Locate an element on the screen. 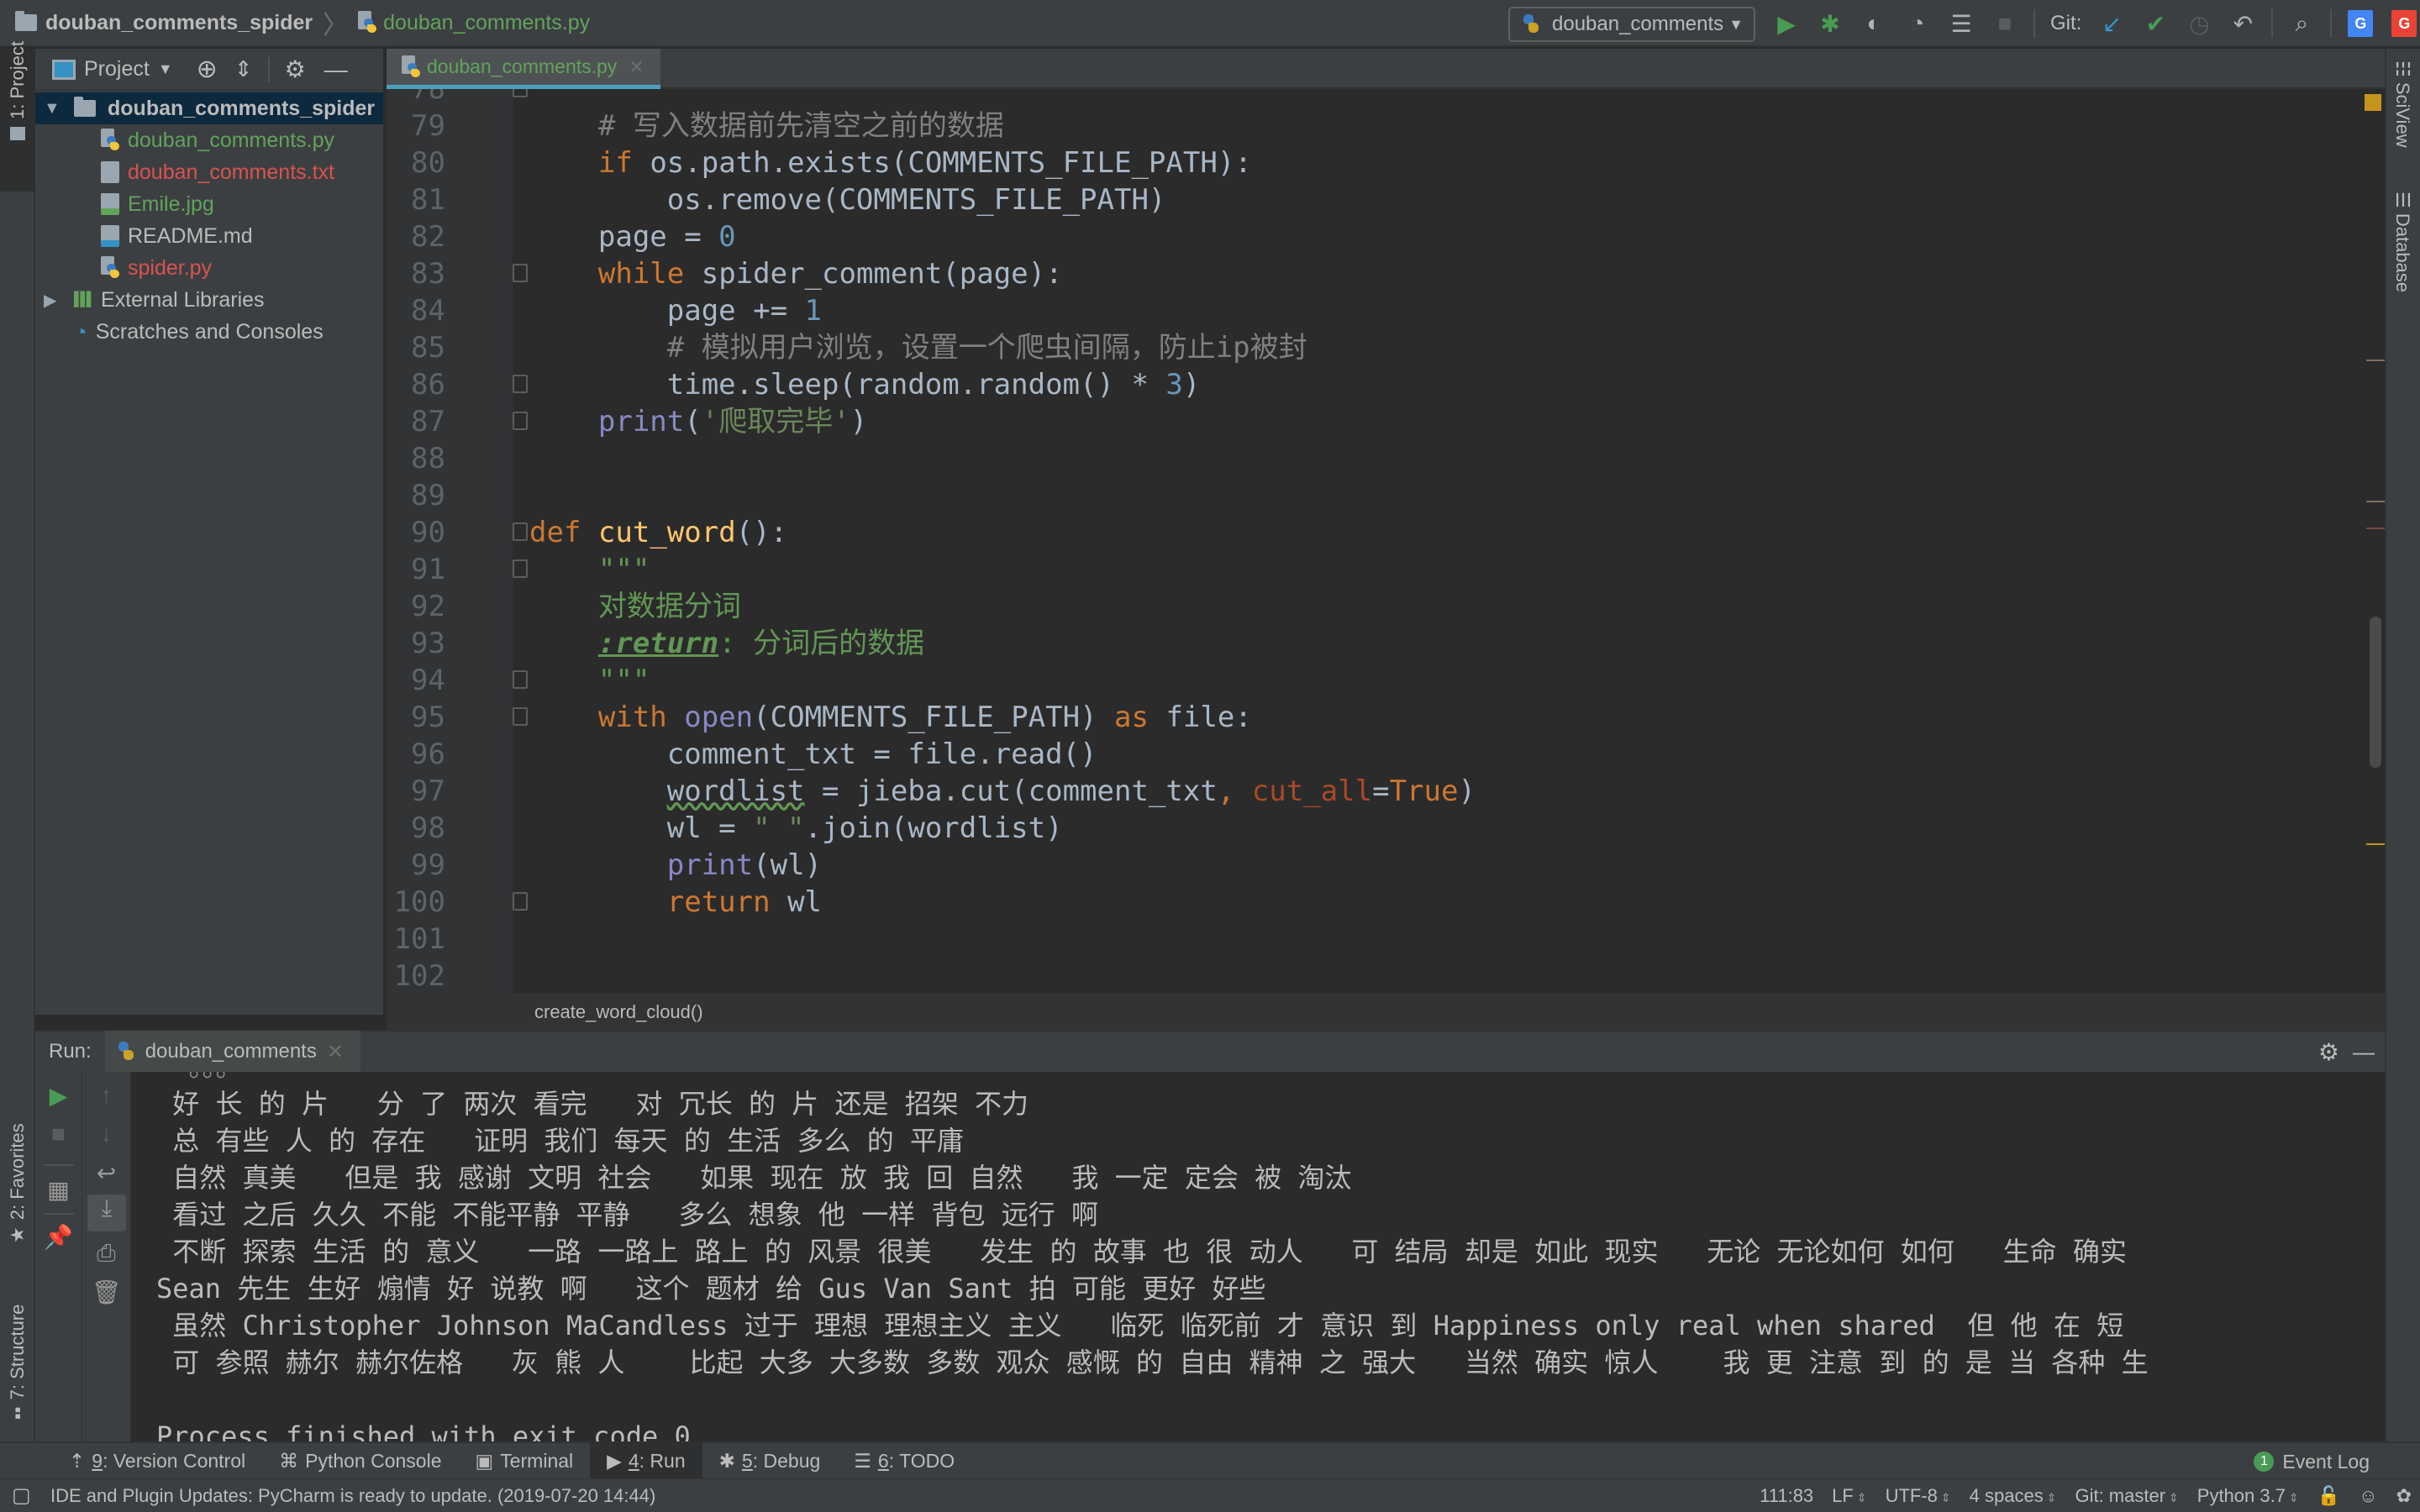  code-line: 100 return wl is located at coordinates (1353, 902).